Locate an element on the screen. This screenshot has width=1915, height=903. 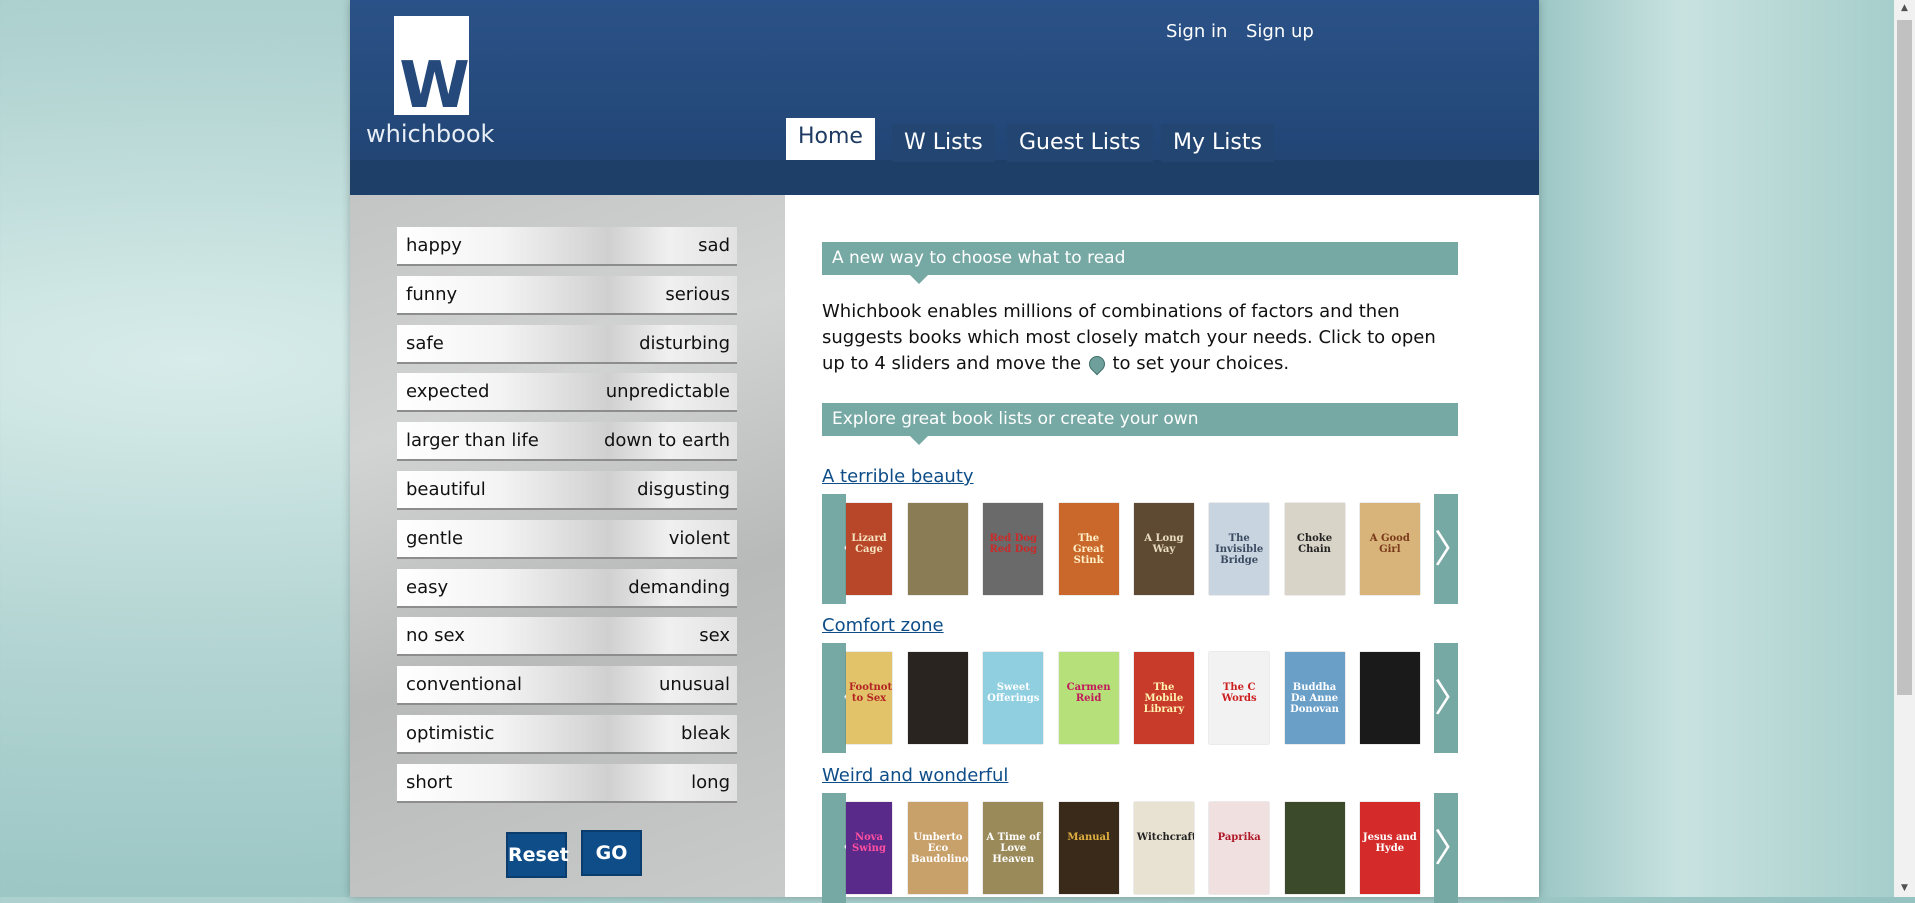
book-cover: Buddha Da Anne Donovan is located at coordinates (1314, 698).